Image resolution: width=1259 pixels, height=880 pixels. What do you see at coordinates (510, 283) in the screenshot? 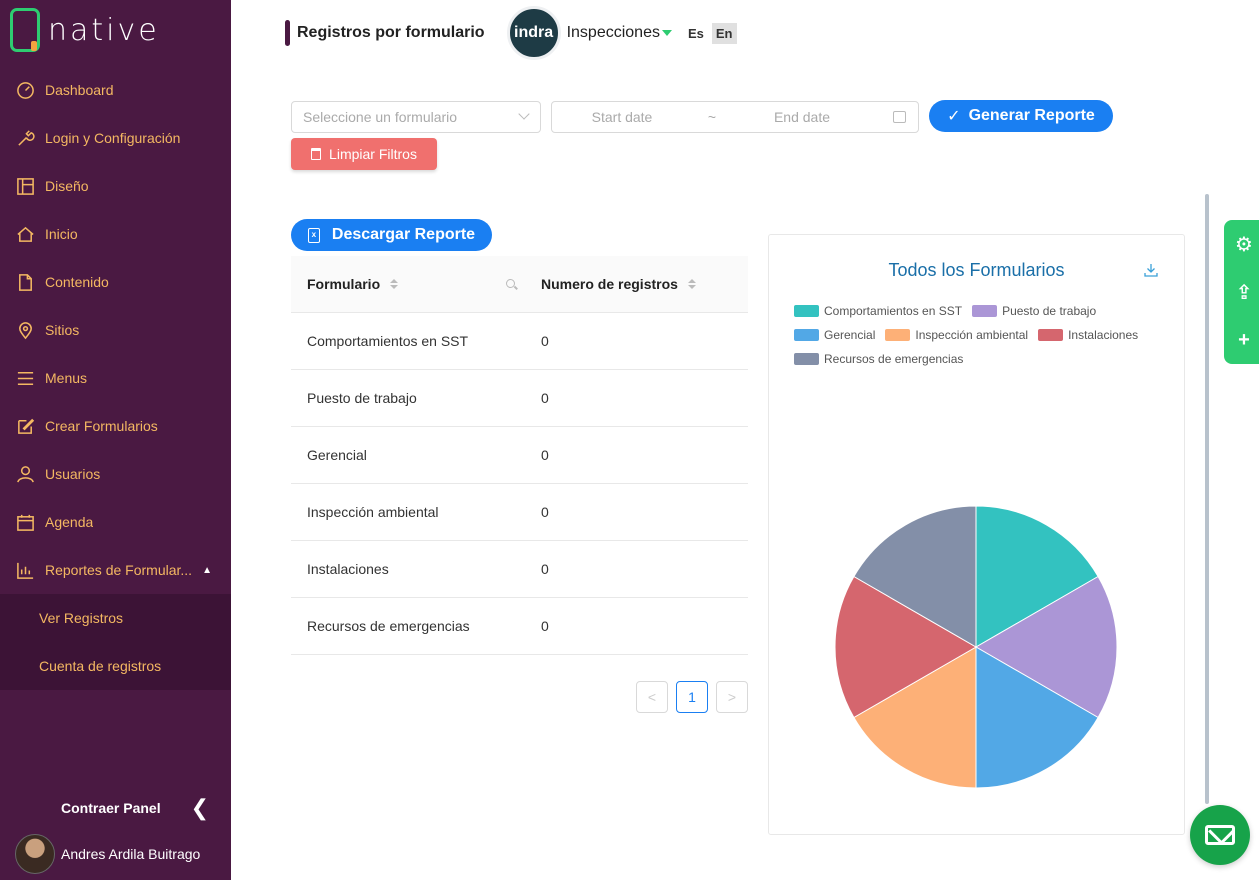
I see `search-icon` at bounding box center [510, 283].